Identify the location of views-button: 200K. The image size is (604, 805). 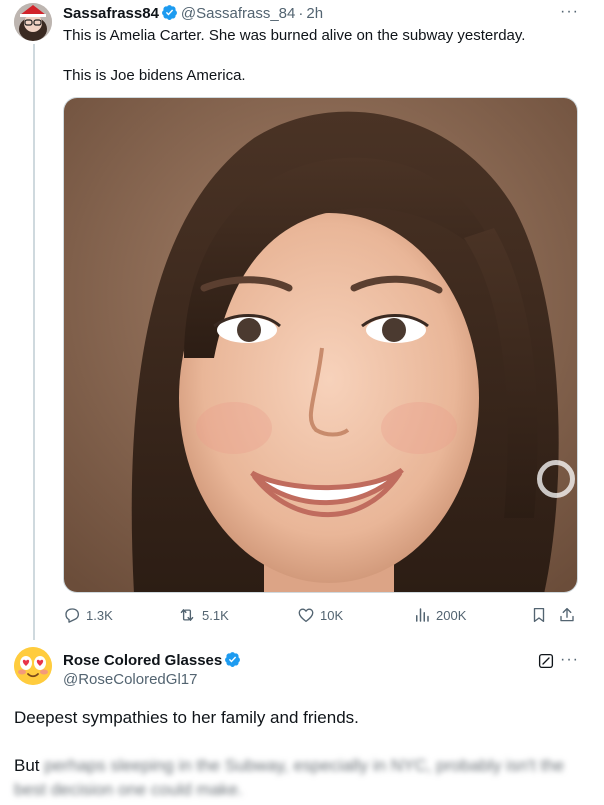
(439, 615).